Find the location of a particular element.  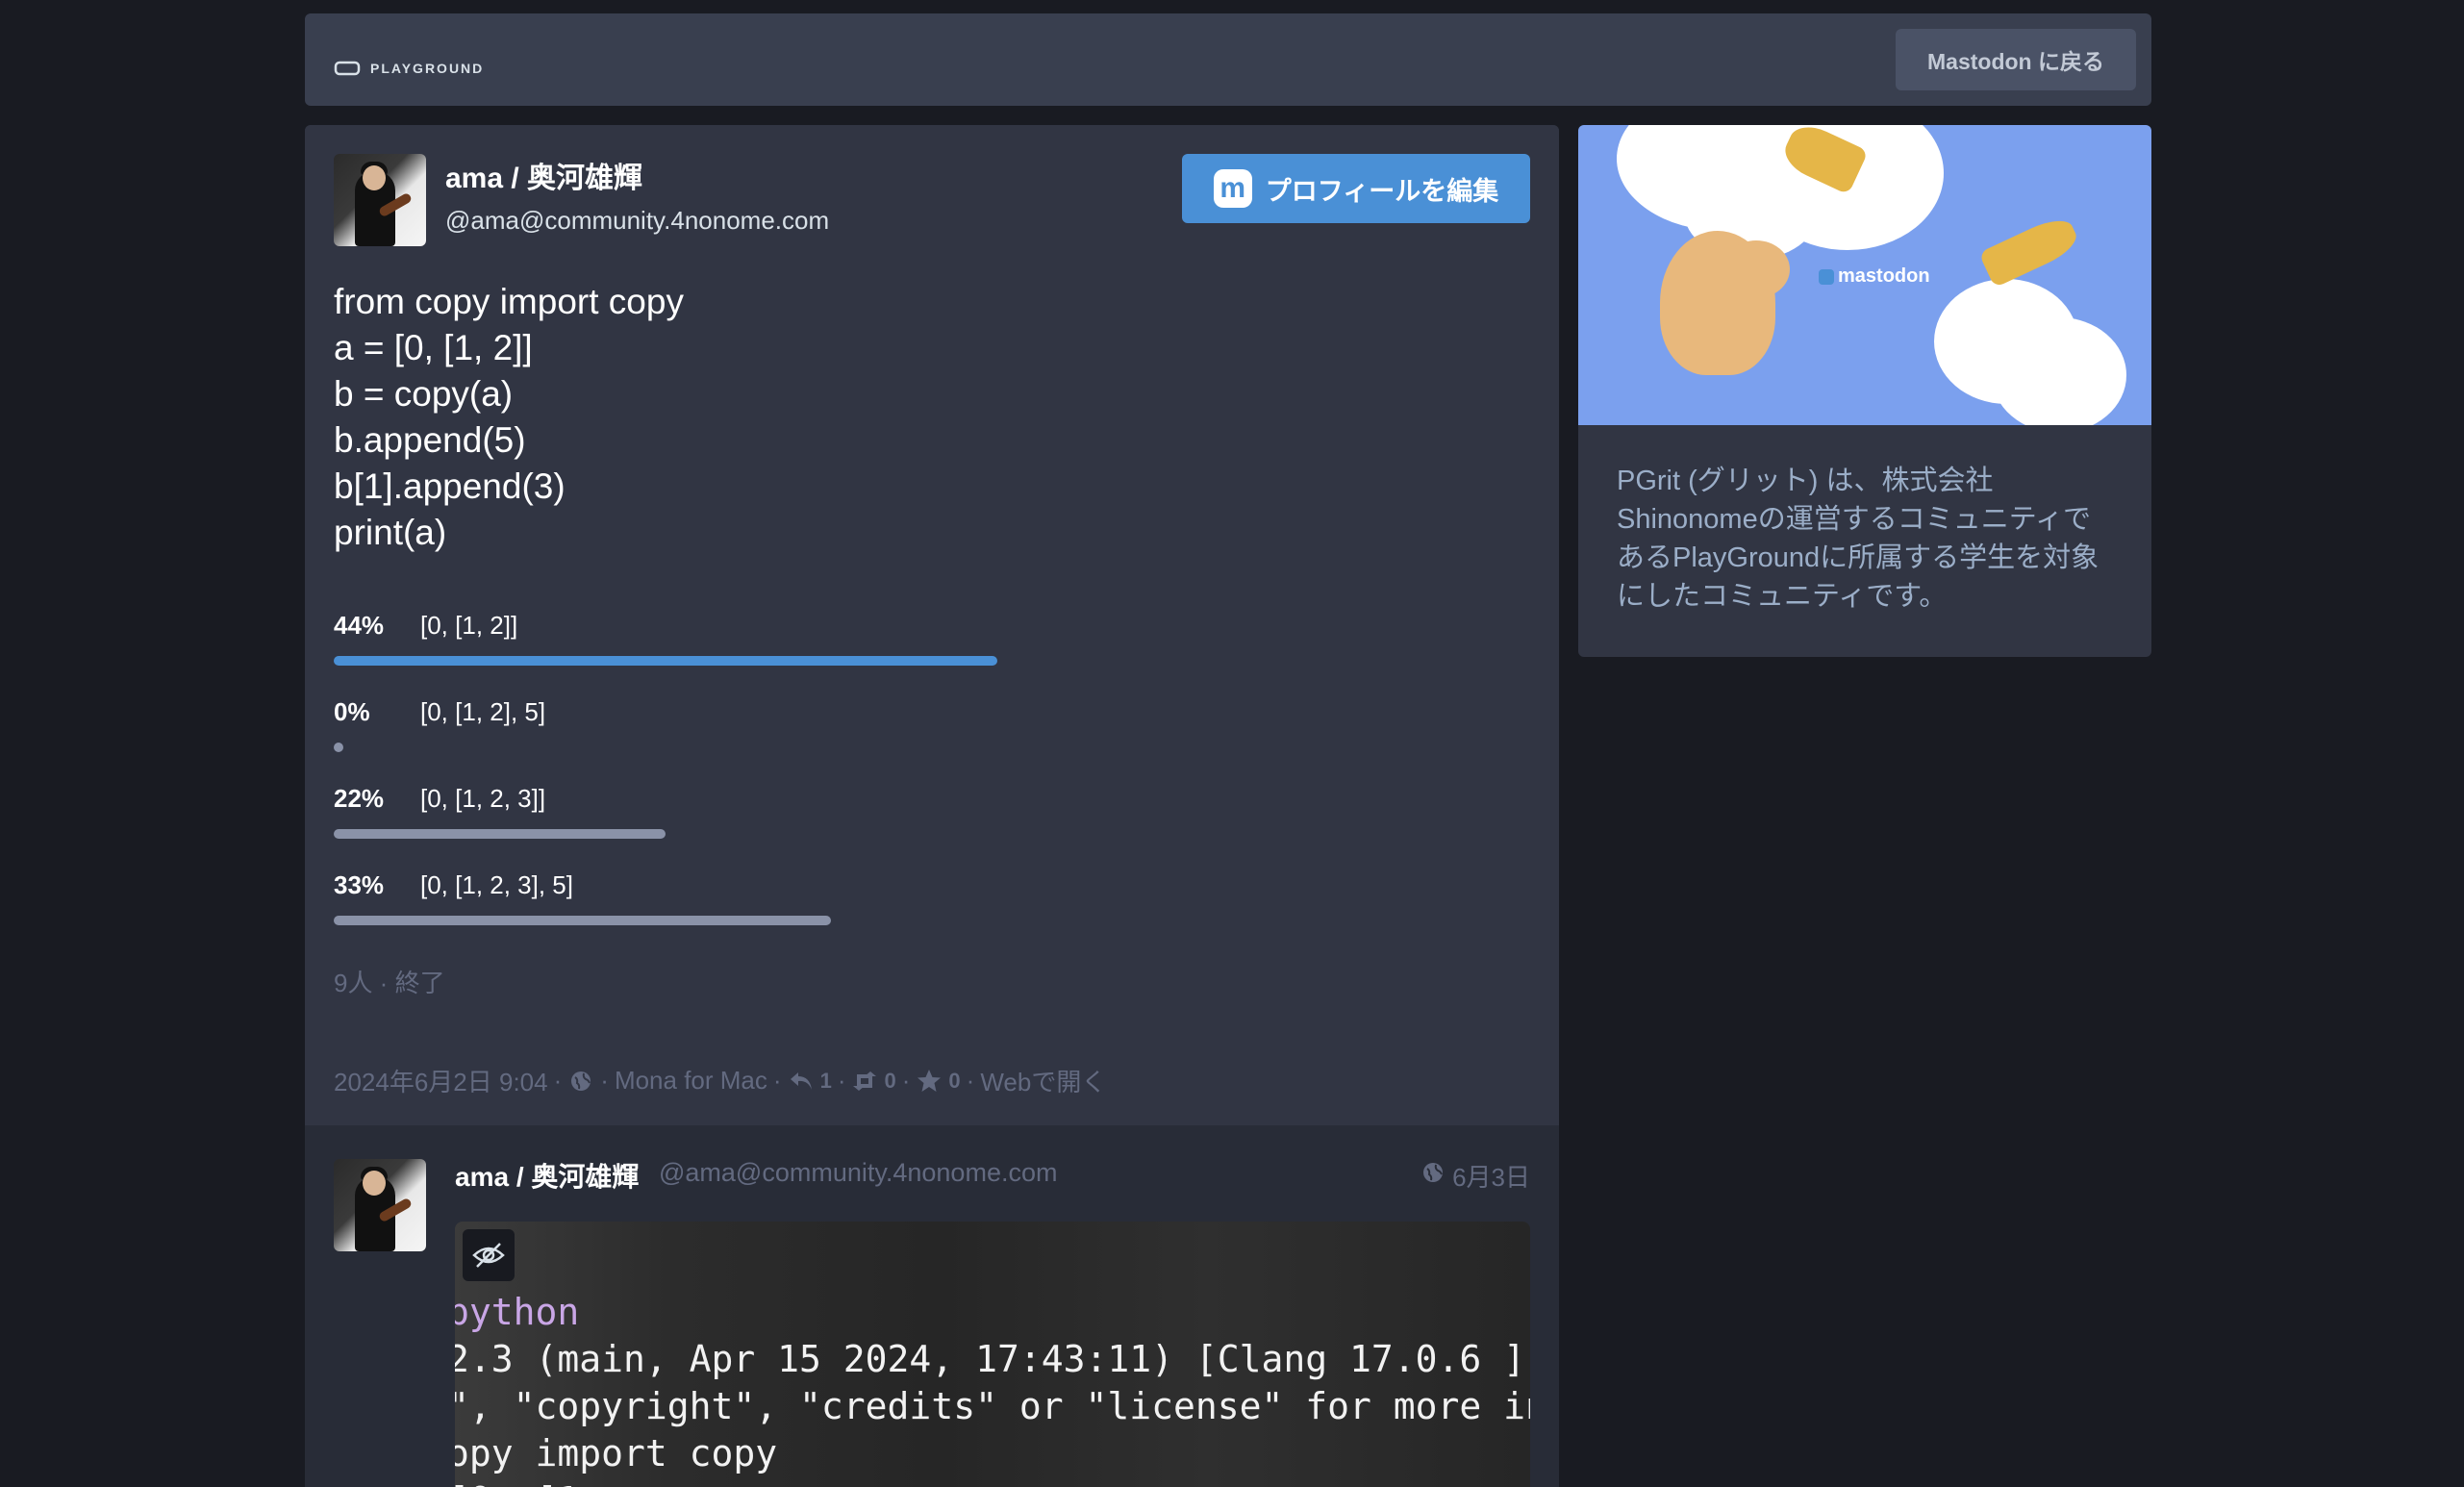

trumpet-icon is located at coordinates (2030, 251).